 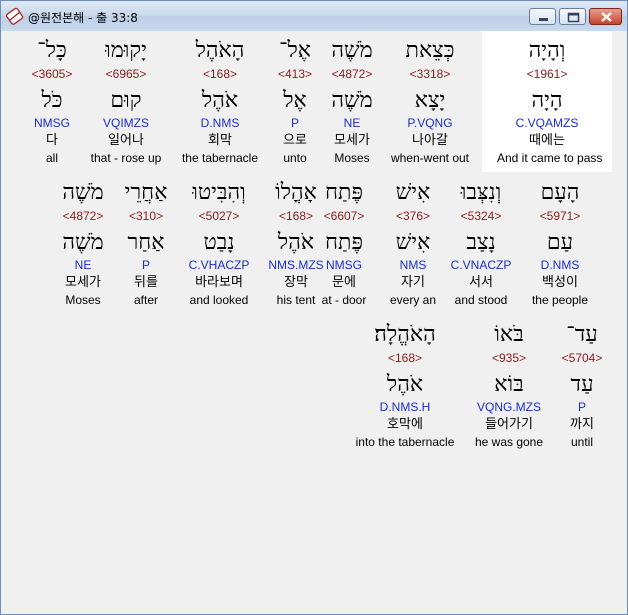 I want to click on maximize-icon, so click(x=573, y=17).